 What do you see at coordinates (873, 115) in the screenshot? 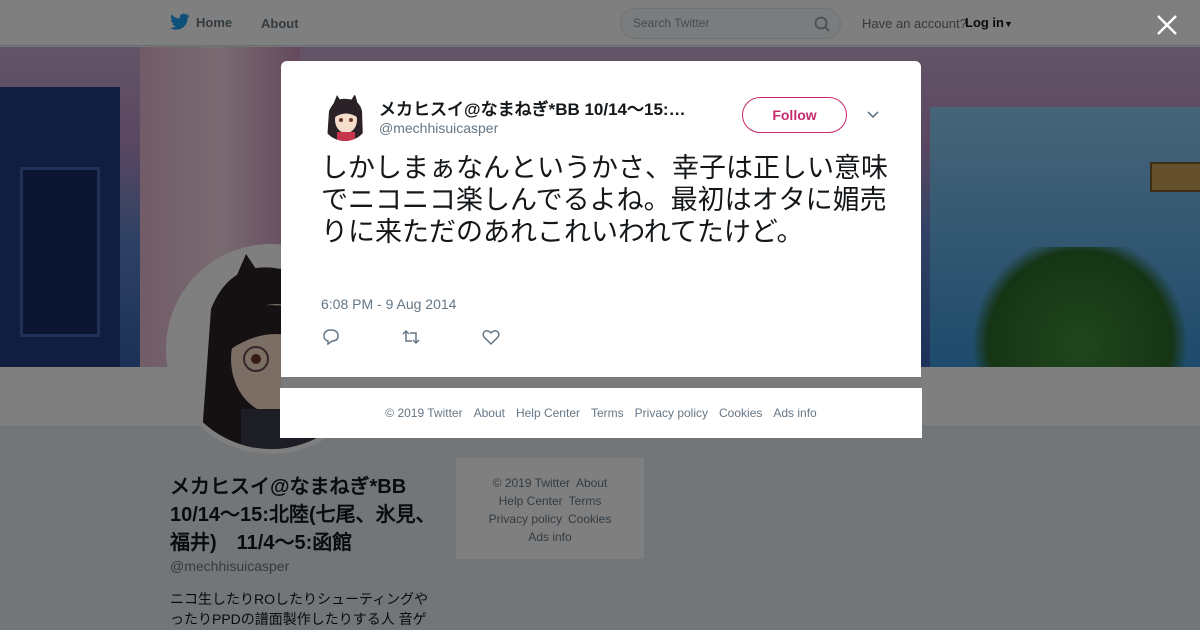
I see `chevron-down-icon` at bounding box center [873, 115].